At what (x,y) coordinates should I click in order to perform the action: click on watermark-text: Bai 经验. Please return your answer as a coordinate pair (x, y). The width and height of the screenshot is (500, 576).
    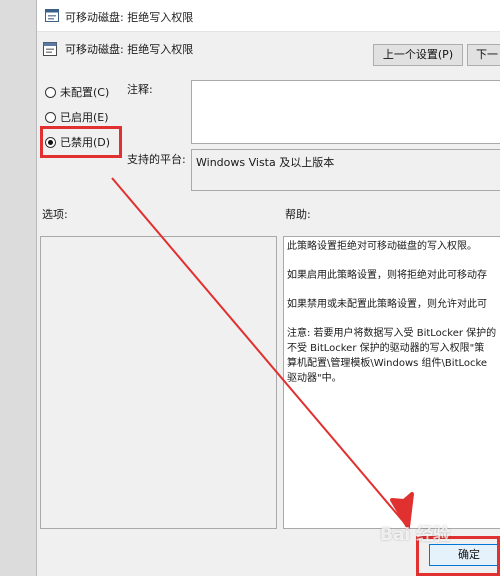
    Looking at the image, I should click on (415, 535).